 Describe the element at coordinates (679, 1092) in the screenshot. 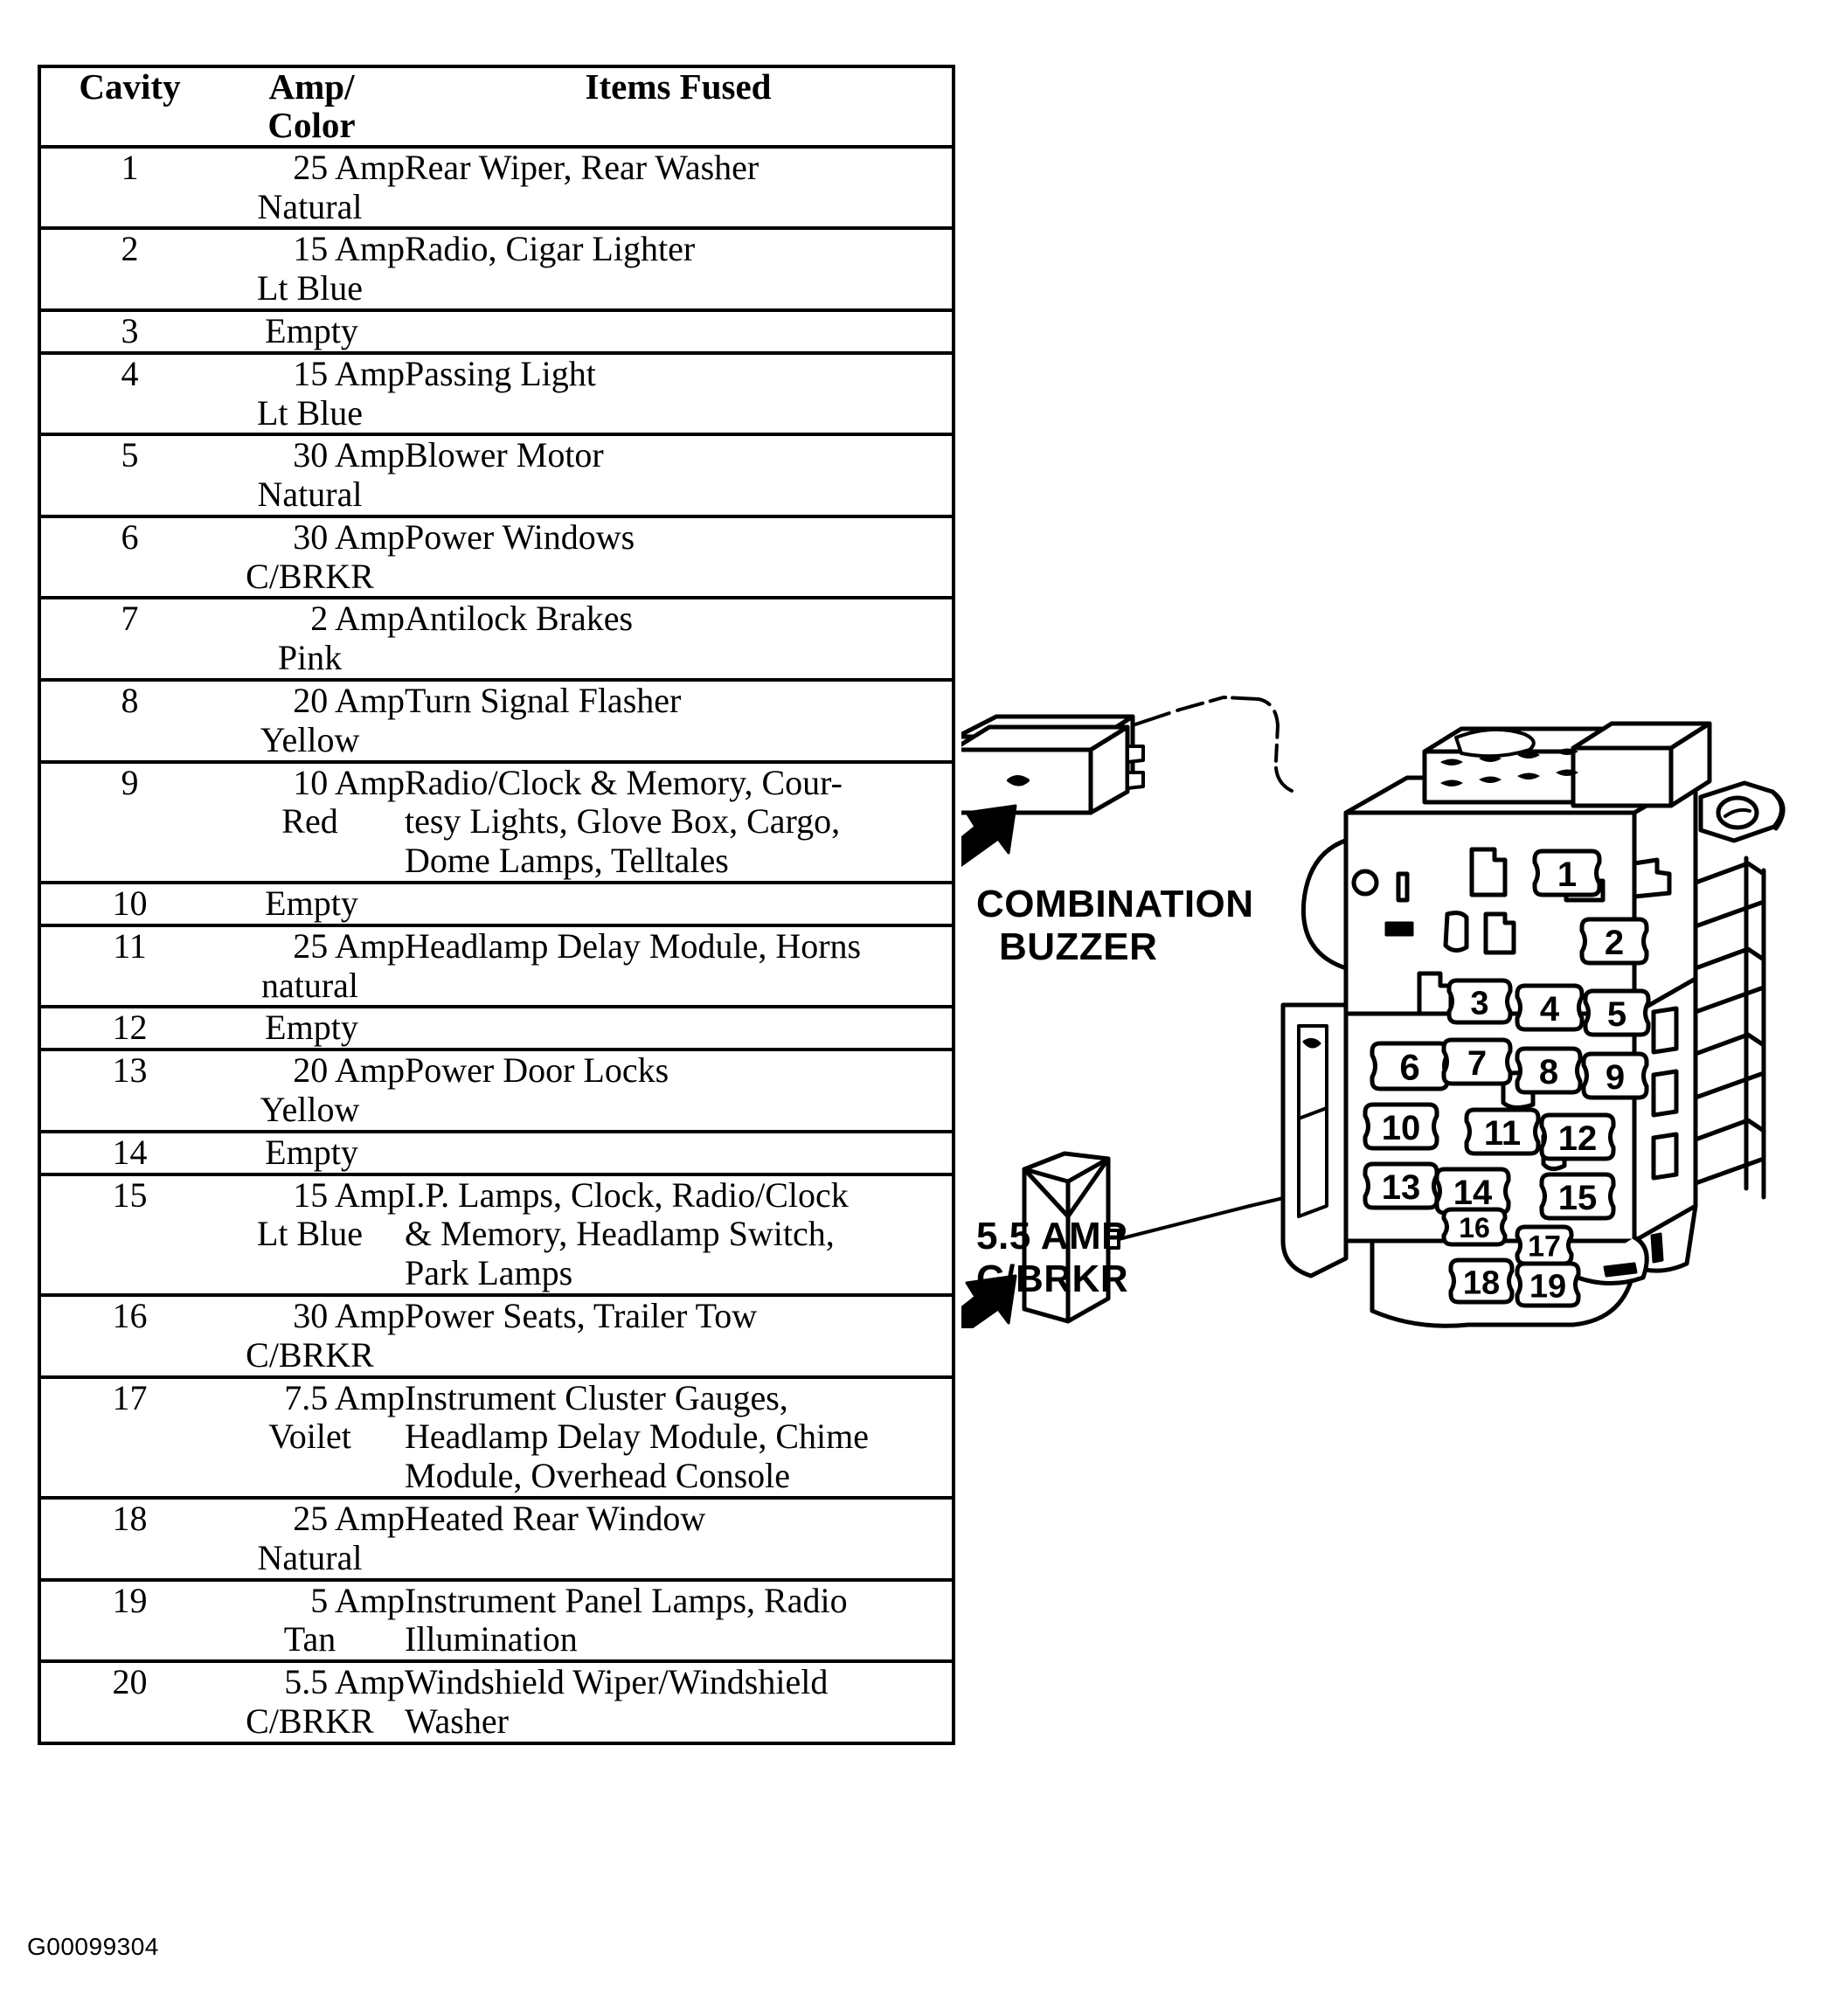

I see `cell-items-fused: Power Door Locks` at that location.